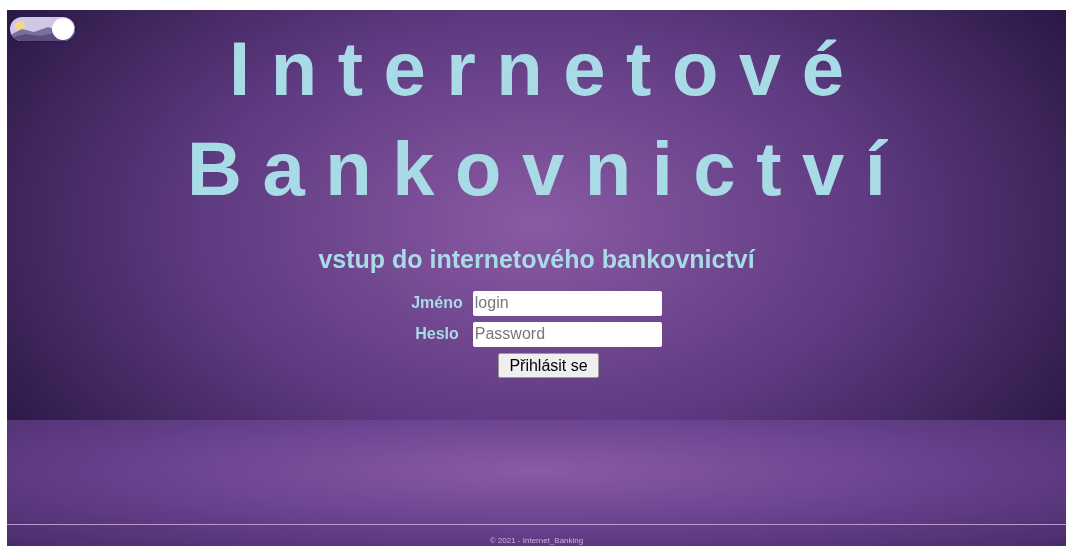 The image size is (1073, 546). What do you see at coordinates (536, 259) in the screenshot?
I see `subtitle: vstup do internetového bankovnictví` at bounding box center [536, 259].